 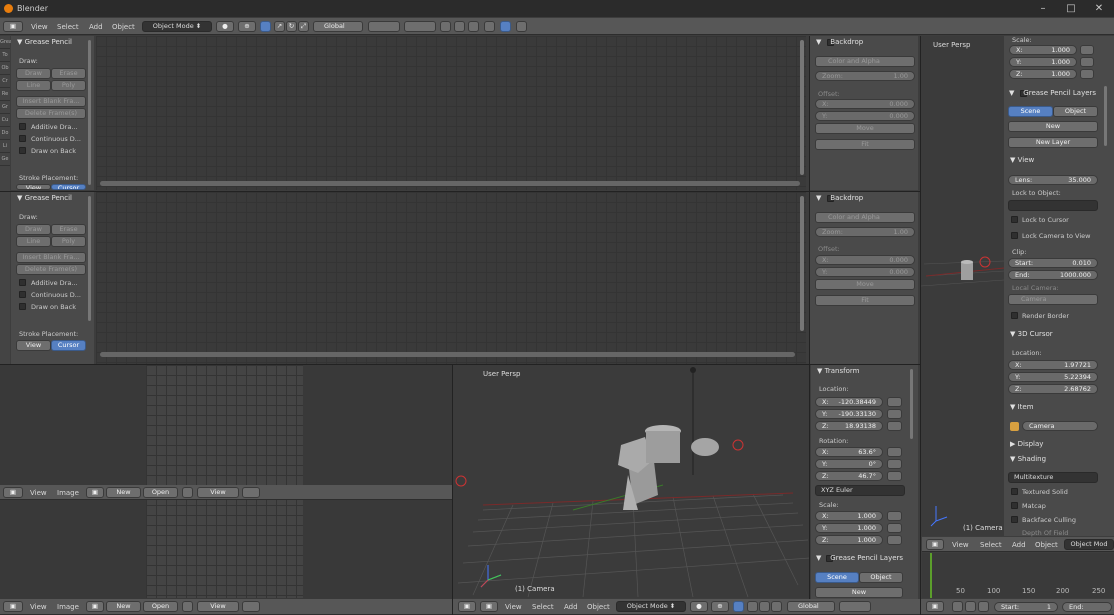 What do you see at coordinates (957, 606) in the screenshot?
I see `tl-button-a` at bounding box center [957, 606].